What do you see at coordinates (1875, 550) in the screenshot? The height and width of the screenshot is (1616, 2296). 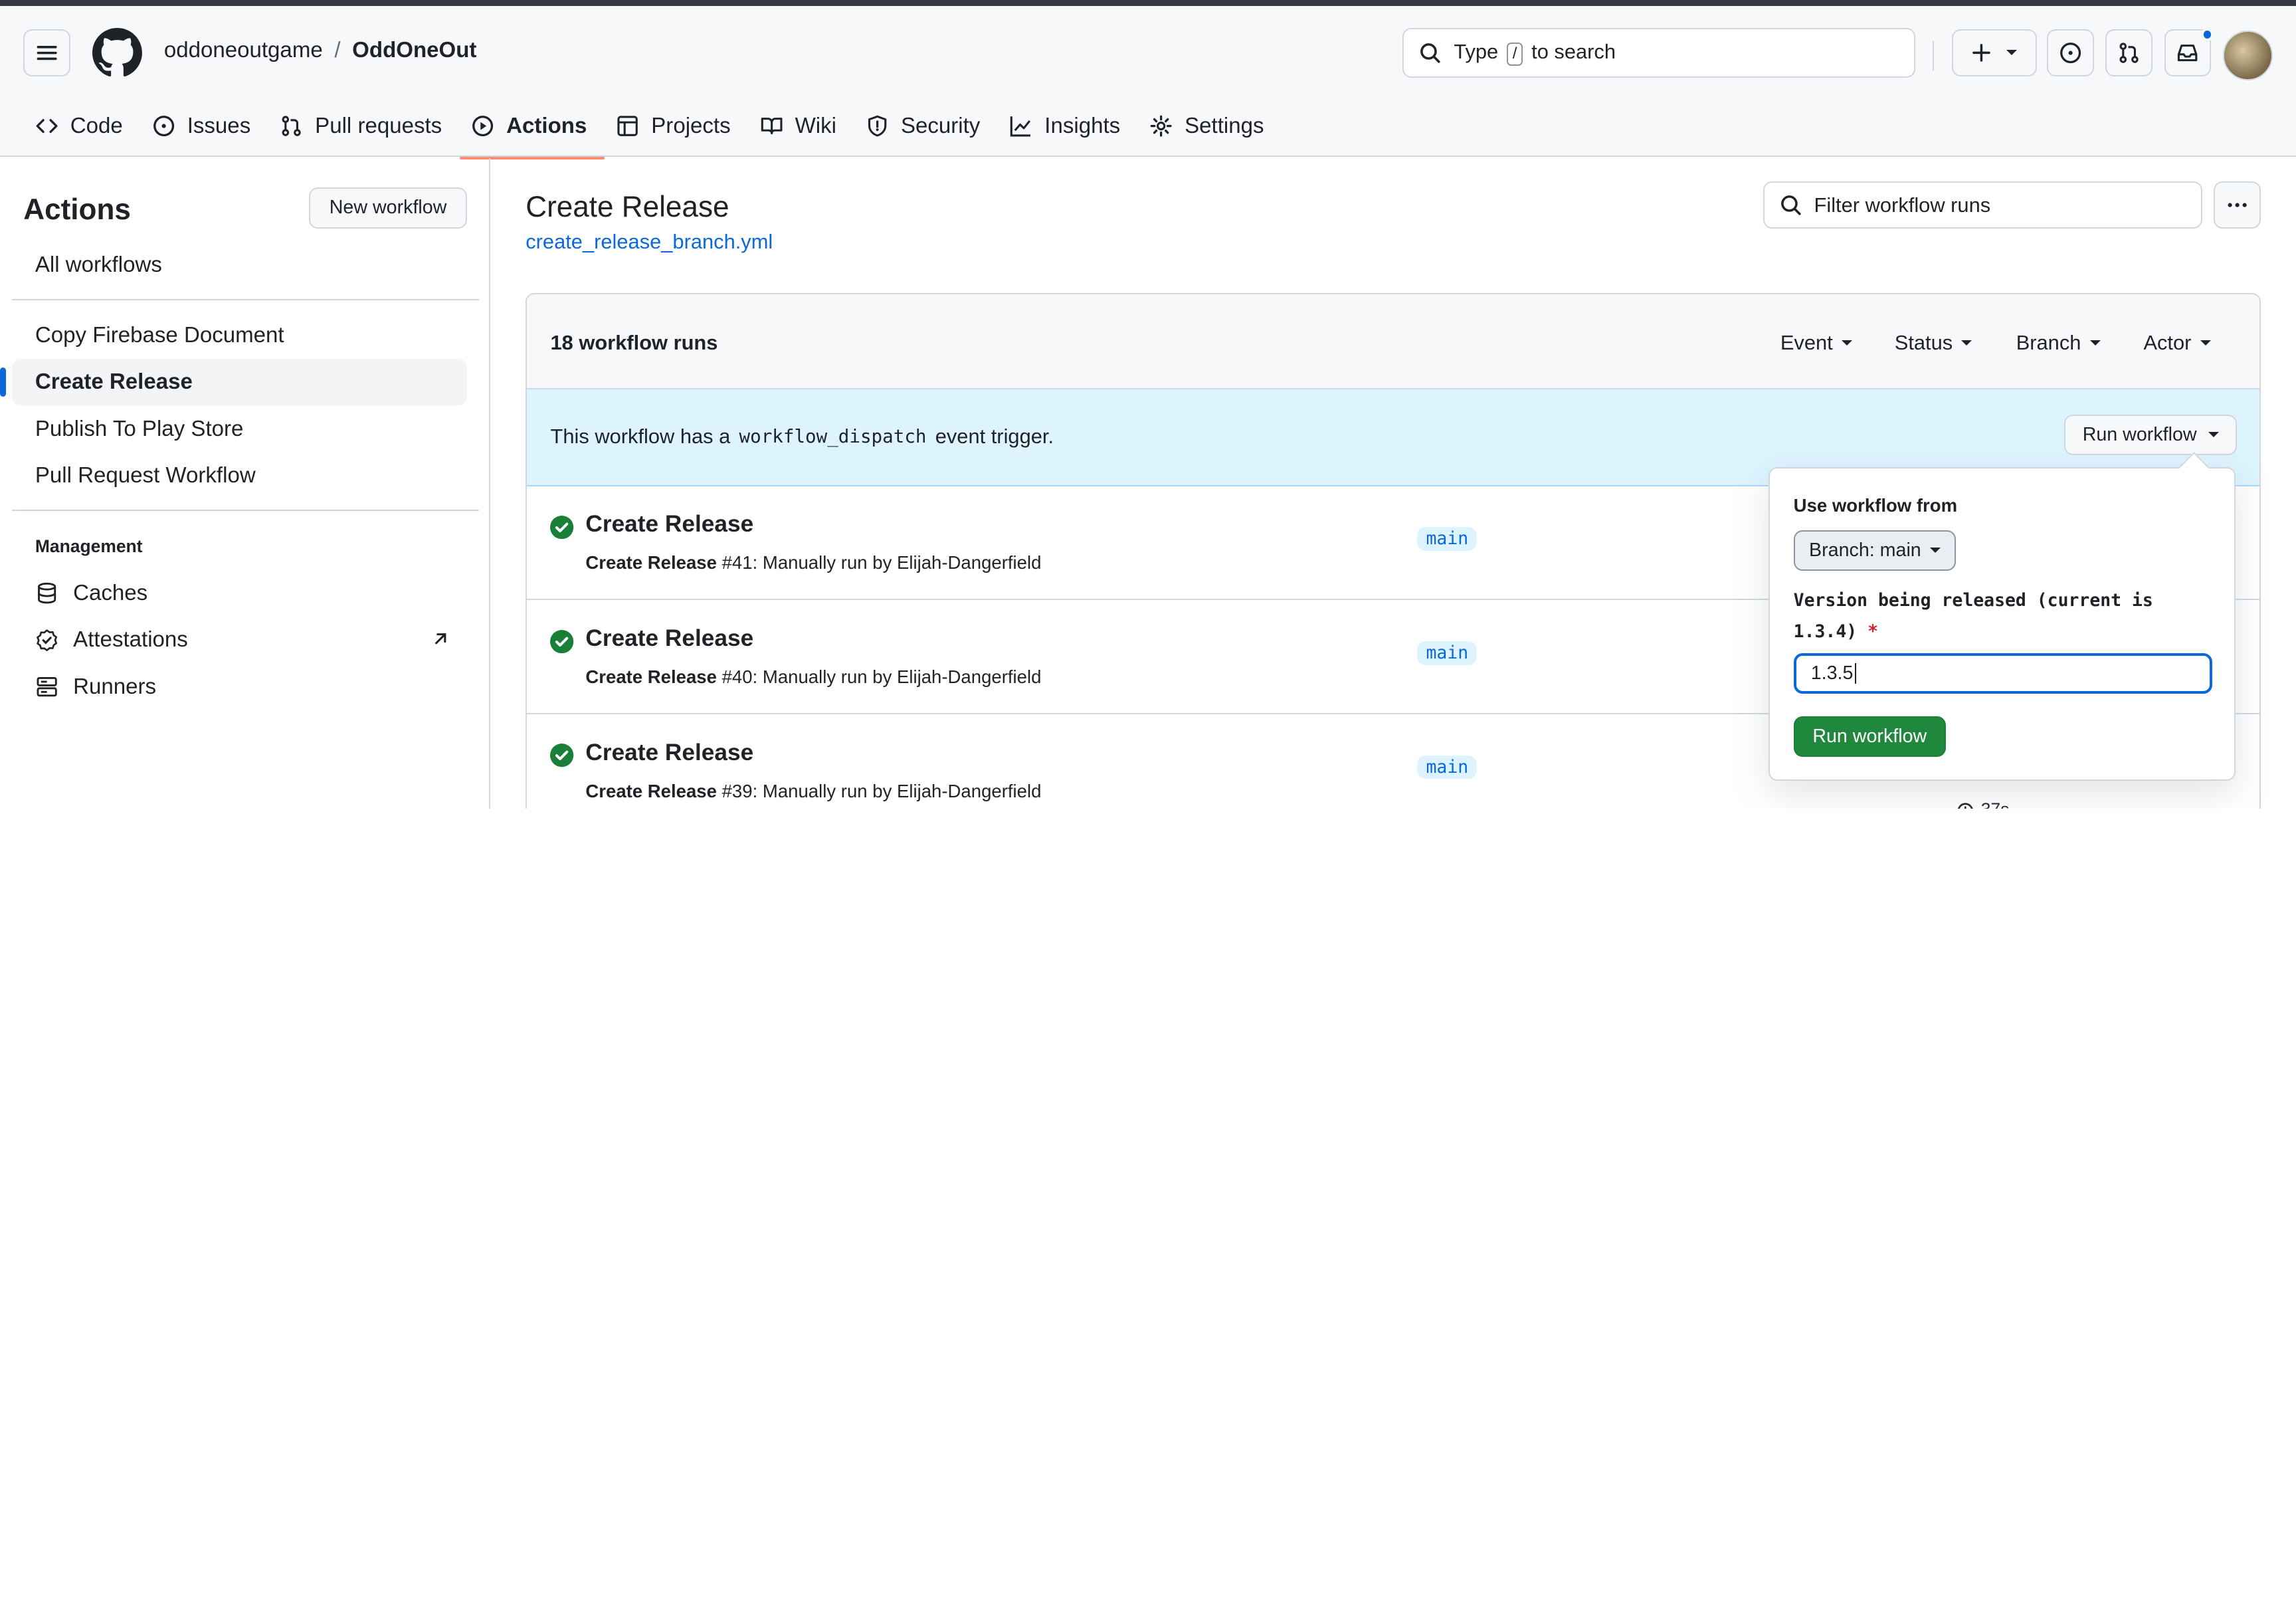 I see `branch-select-button: Branch: main` at bounding box center [1875, 550].